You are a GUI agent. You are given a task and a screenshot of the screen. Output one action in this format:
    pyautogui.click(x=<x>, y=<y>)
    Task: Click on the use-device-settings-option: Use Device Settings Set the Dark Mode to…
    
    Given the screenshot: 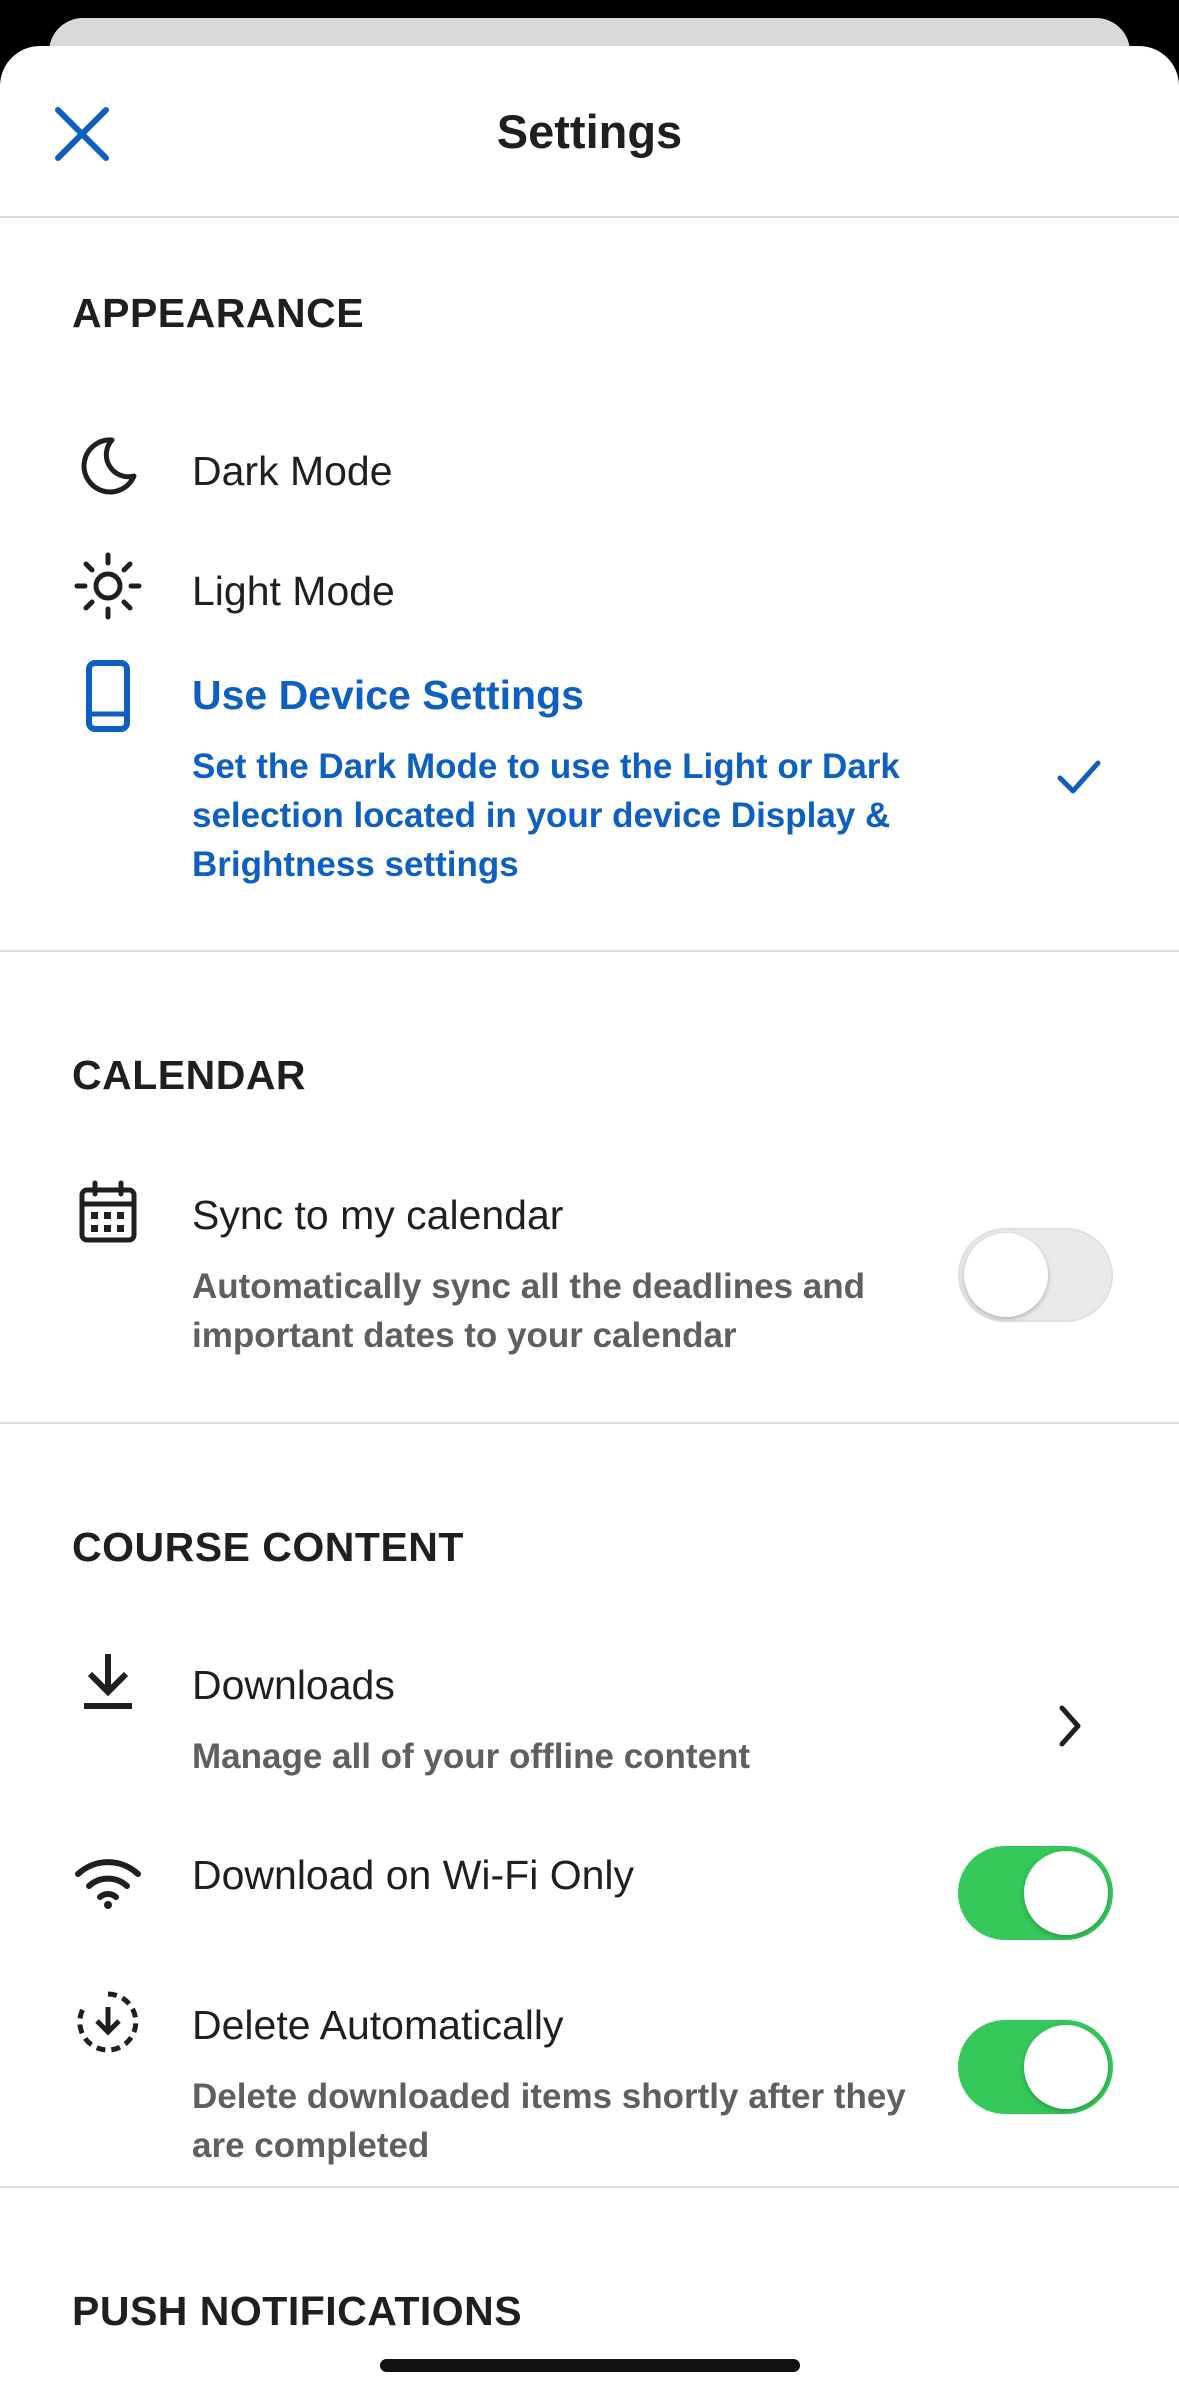 What is the action you would take?
    pyautogui.click(x=589, y=796)
    